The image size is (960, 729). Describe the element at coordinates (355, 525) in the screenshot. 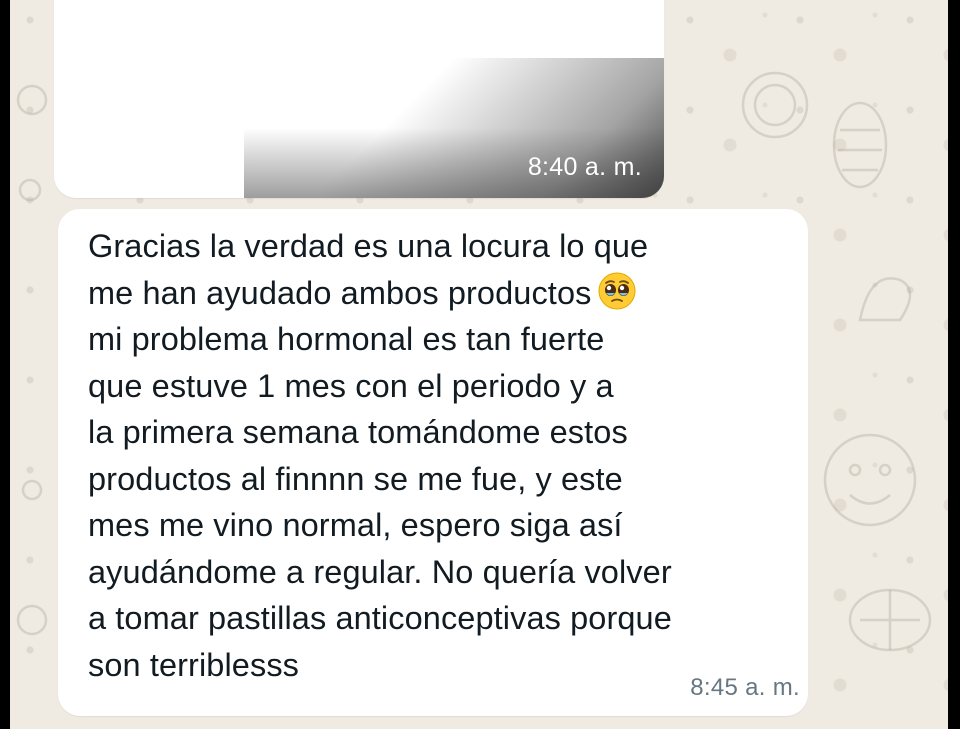

I see `message-line: mes me vino normal, espero siga así` at that location.